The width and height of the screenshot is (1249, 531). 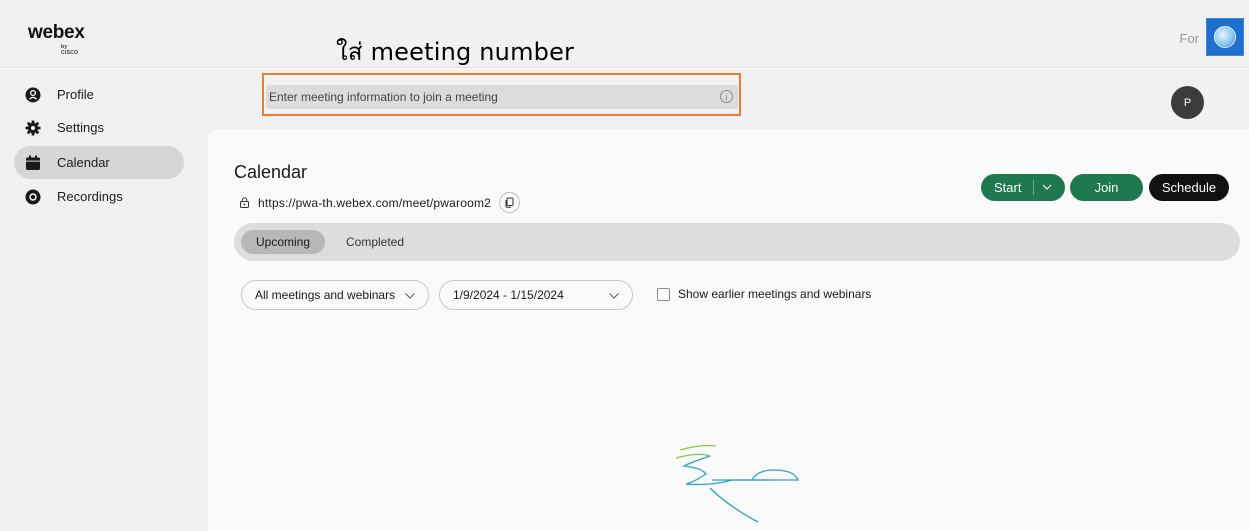 I want to click on page-title: Calendar, so click(x=271, y=172).